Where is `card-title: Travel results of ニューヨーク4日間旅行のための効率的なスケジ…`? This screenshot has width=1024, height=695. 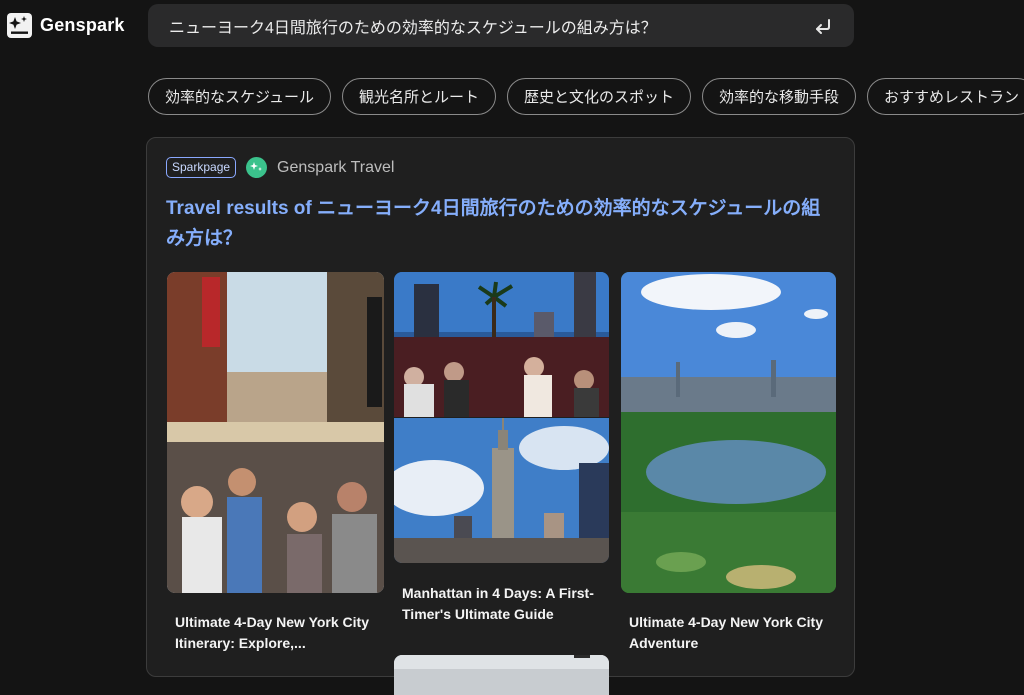 card-title: Travel results of ニューヨーク4日間旅行のための効率的なスケジ… is located at coordinates (500, 224).